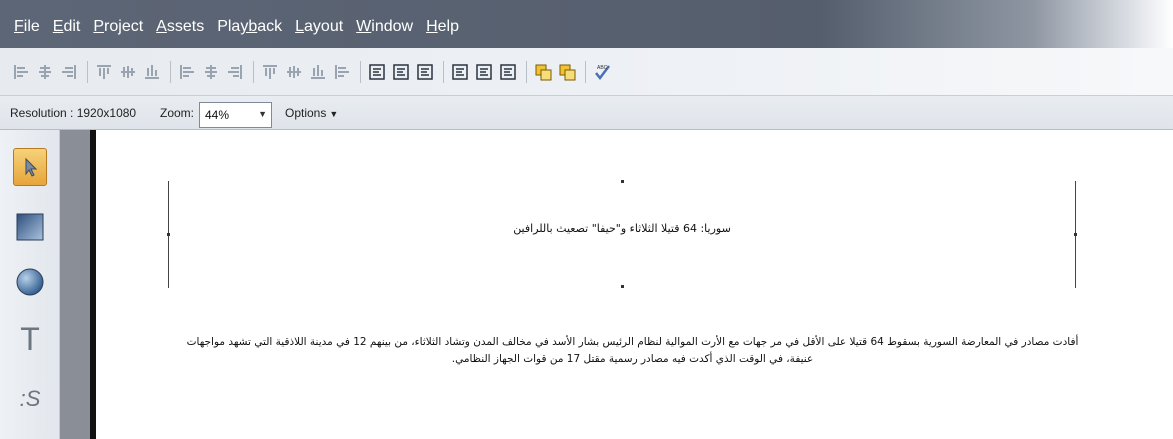 This screenshot has width=1173, height=439. I want to click on ellipse-tool, so click(30, 282).